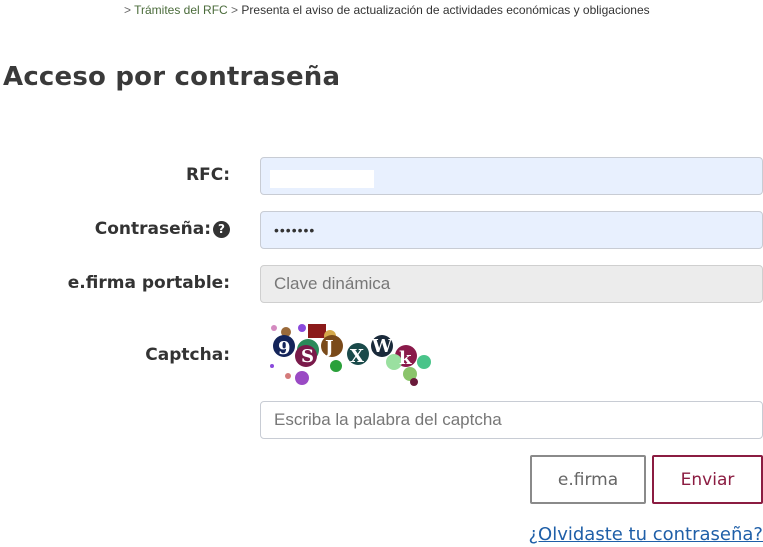 This screenshot has height=547, width=763. I want to click on svg-text: J, so click(328, 347).